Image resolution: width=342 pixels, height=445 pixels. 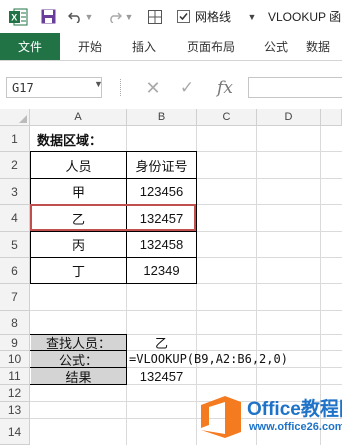 I want to click on row-header: 5, so click(x=15, y=245).